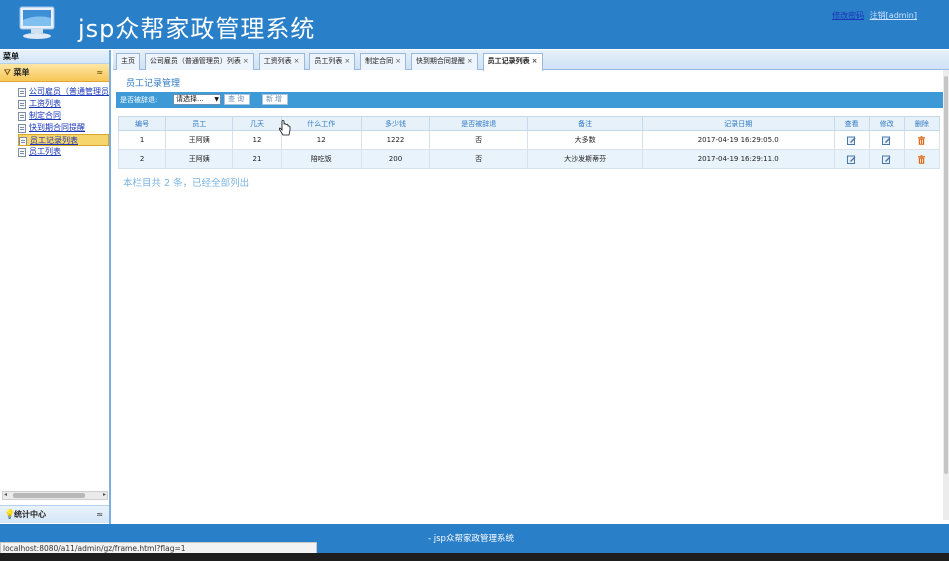  What do you see at coordinates (738, 140) in the screenshot?
I see `cell-date: 2017-04-19 16:29:05.0` at bounding box center [738, 140].